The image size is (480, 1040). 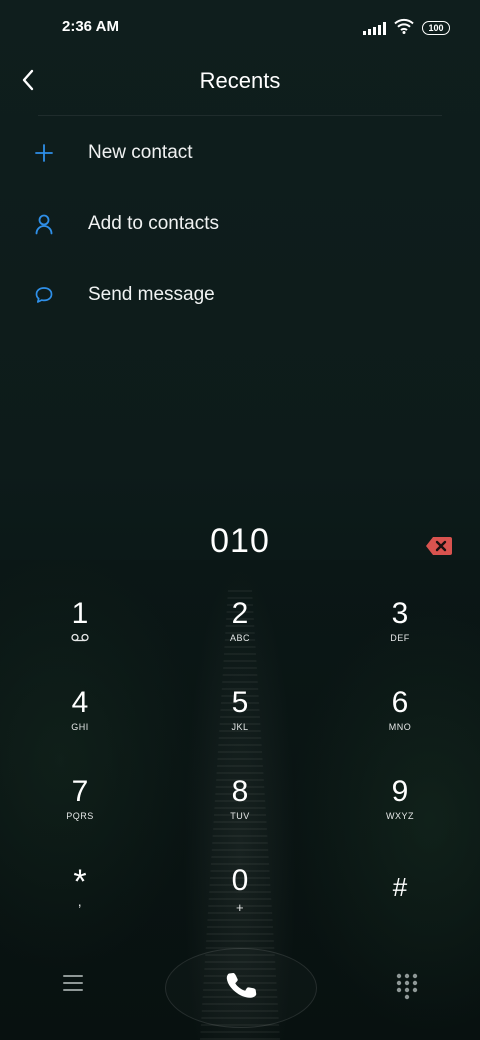 What do you see at coordinates (44, 224) in the screenshot?
I see `person-icon` at bounding box center [44, 224].